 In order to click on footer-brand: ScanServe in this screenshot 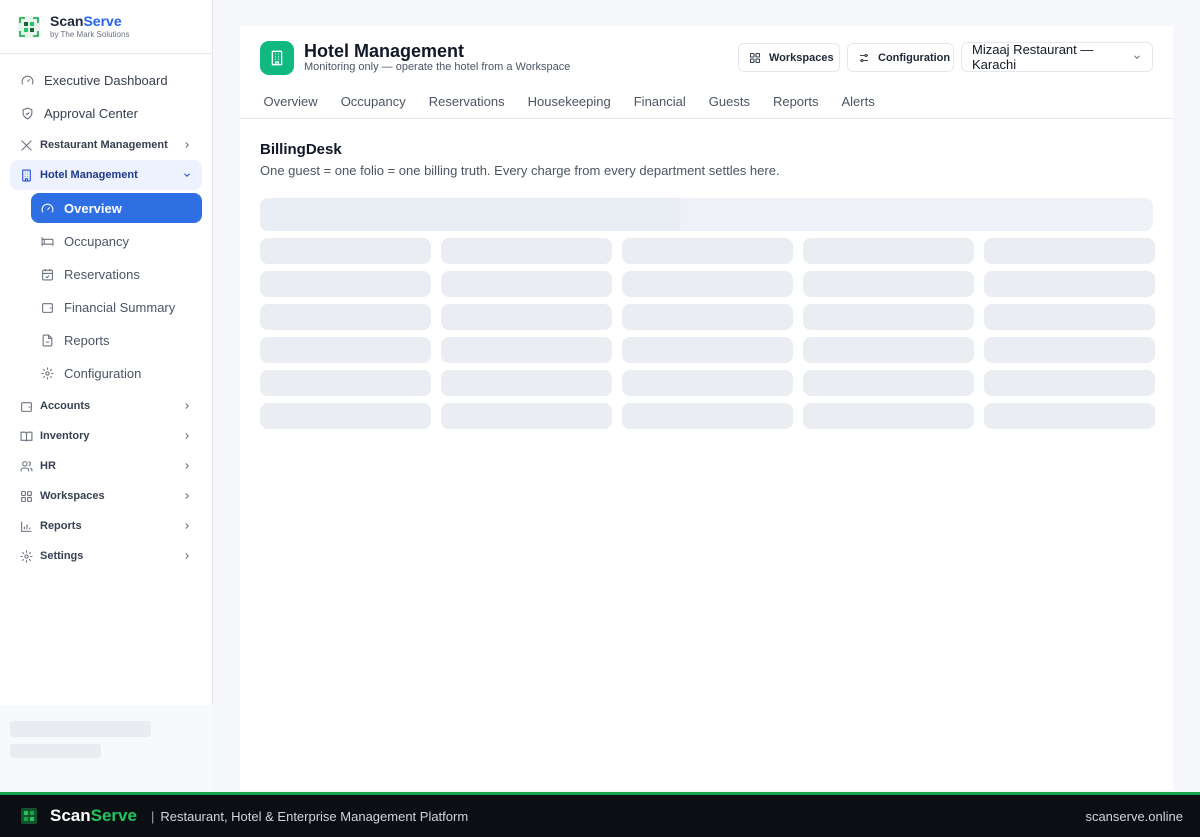, I will do `click(93, 815)`.